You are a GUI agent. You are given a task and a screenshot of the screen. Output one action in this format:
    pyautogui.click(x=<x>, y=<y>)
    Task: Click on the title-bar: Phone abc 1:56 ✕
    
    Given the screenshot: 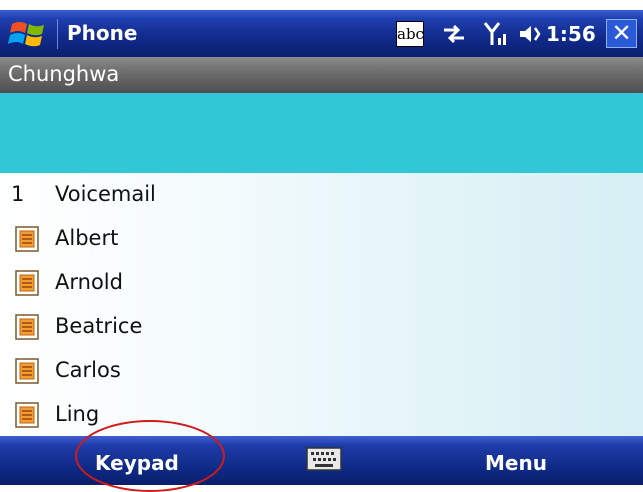 What is the action you would take?
    pyautogui.click(x=321, y=33)
    